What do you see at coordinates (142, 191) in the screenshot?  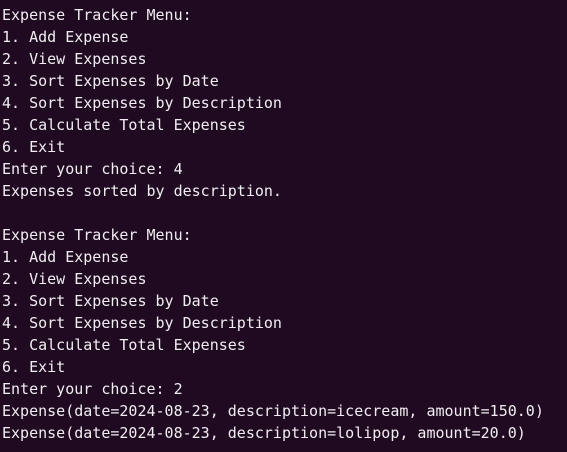 I see `status-message: Expenses sorted by description.` at bounding box center [142, 191].